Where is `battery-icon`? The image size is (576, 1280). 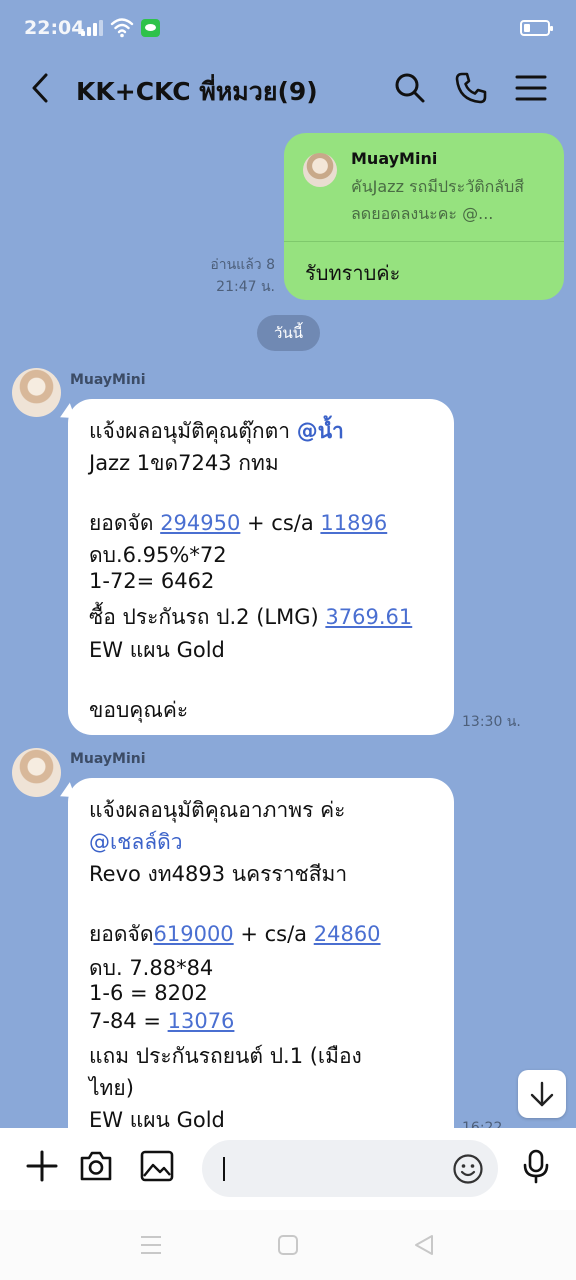 battery-icon is located at coordinates (536, 28).